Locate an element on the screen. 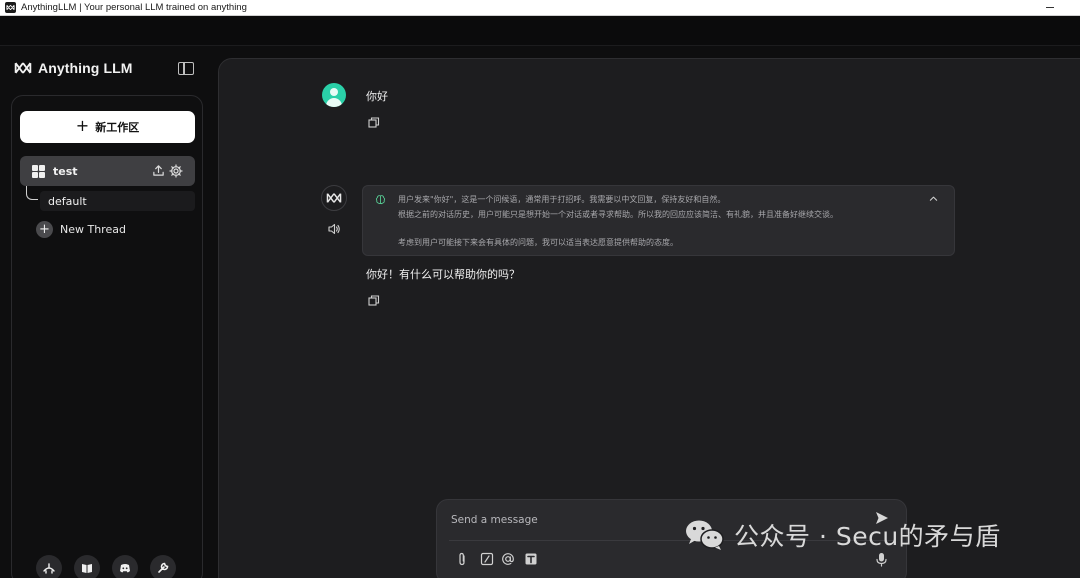 Image resolution: width=1080 pixels, height=578 pixels. settings-wrench-icon is located at coordinates (163, 566).